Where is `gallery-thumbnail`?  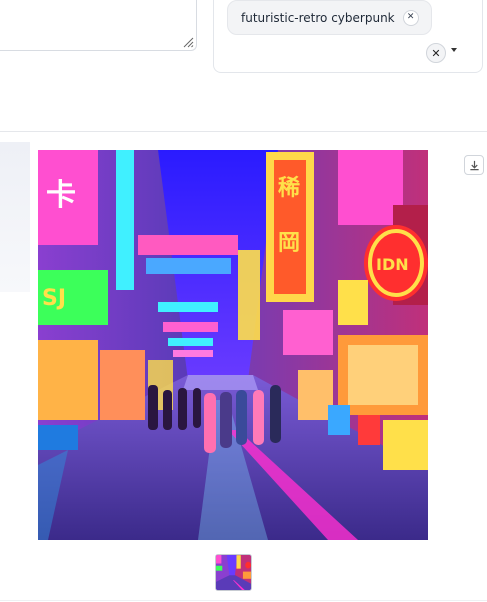 gallery-thumbnail is located at coordinates (233, 572).